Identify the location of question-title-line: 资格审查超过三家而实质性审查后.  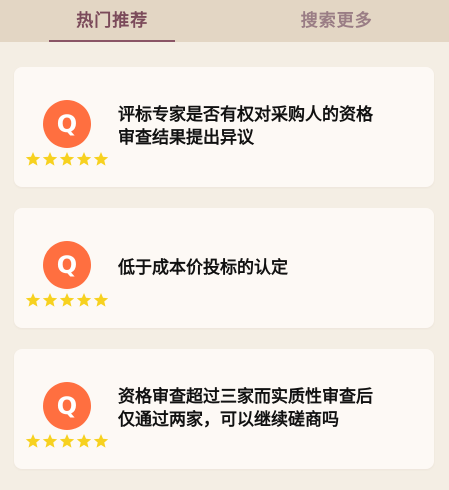
(245, 397).